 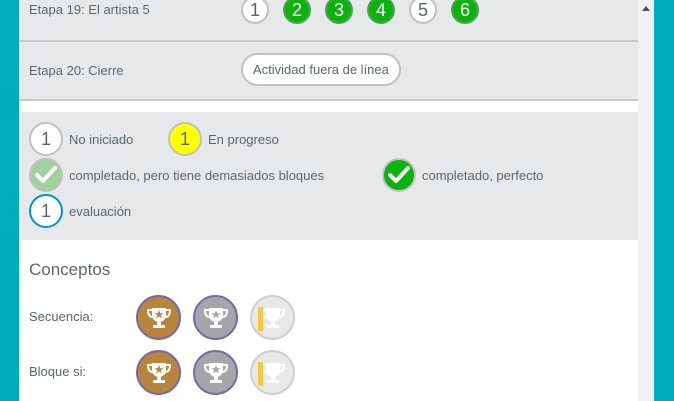 I want to click on level-bubbles: 1 2 3 4 5 6, so click(x=367, y=12).